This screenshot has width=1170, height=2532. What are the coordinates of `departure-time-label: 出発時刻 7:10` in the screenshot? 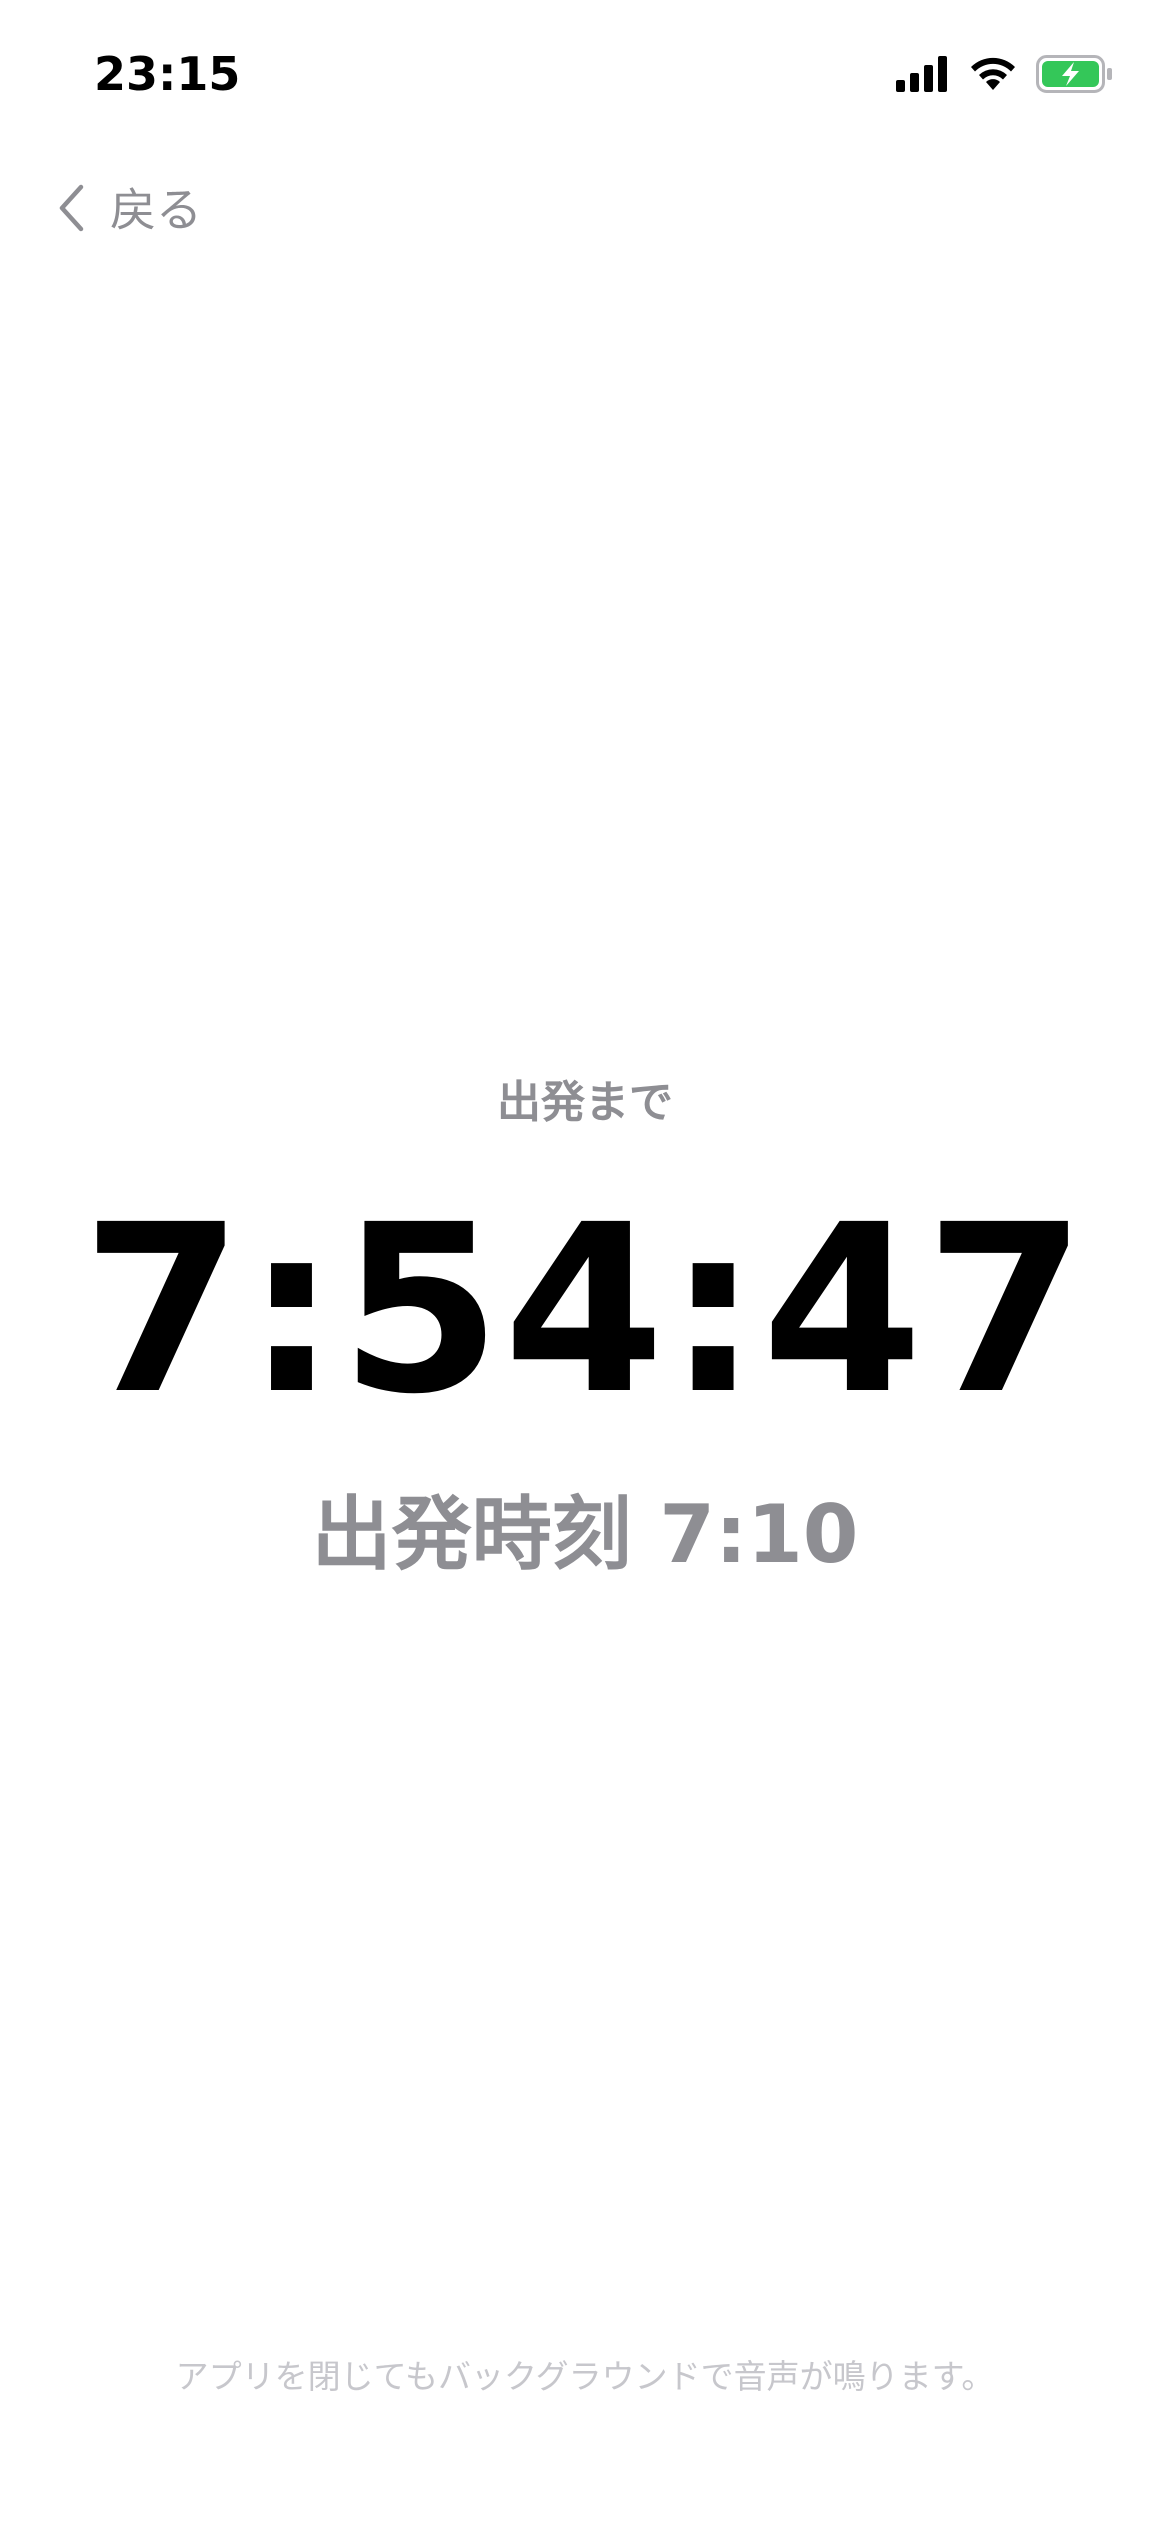 It's located at (585, 1534).